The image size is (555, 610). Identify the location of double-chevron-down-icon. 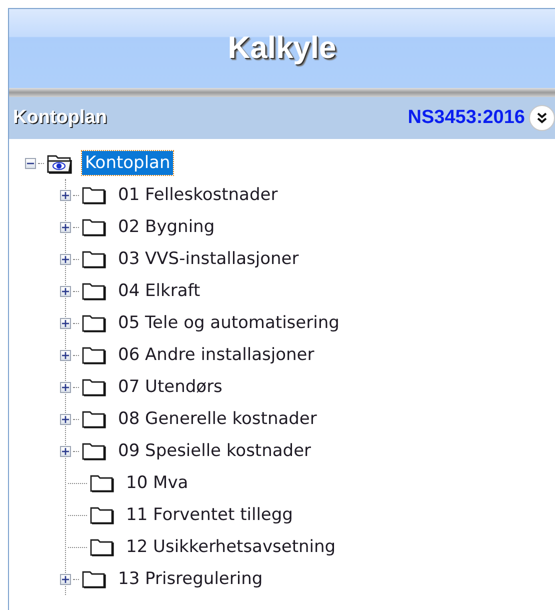
(542, 118).